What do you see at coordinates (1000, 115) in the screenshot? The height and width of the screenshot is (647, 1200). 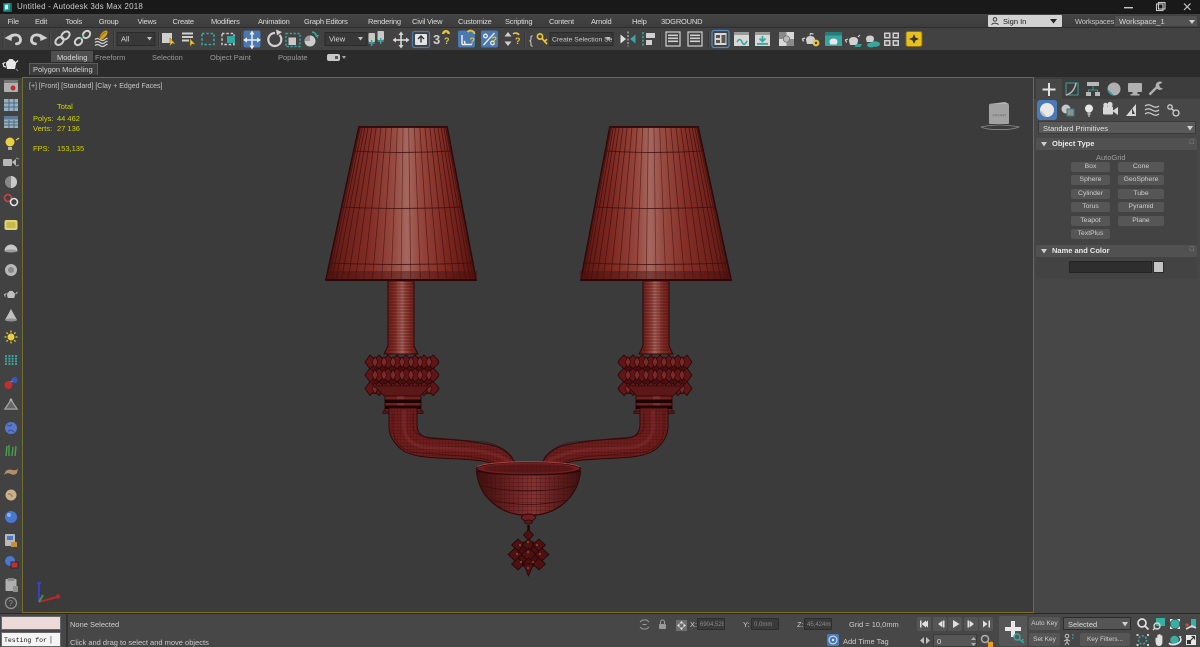 I see `svg-text: FRONT` at bounding box center [1000, 115].